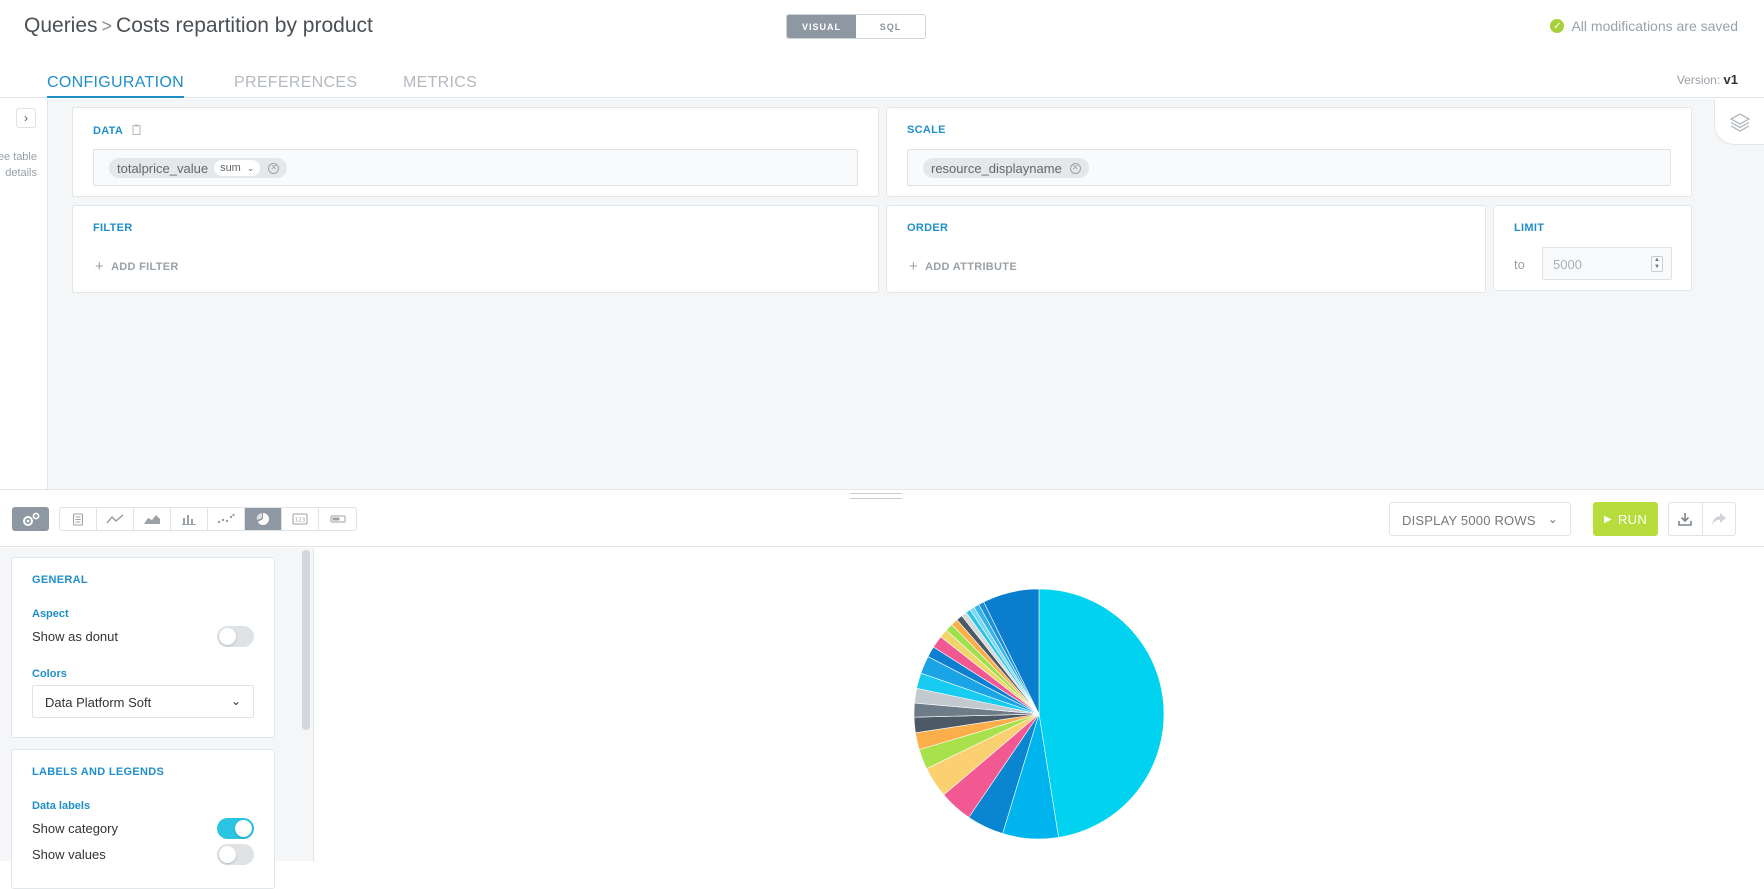 This screenshot has height=889, width=1764. What do you see at coordinates (235, 828) in the screenshot?
I see `show-category-toggle` at bounding box center [235, 828].